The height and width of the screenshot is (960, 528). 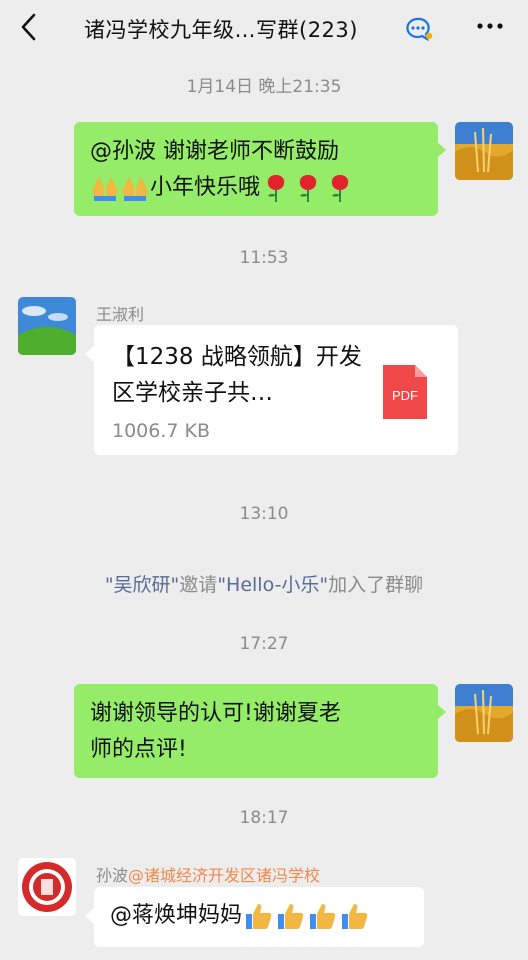 What do you see at coordinates (264, 258) in the screenshot?
I see `timestamp: 11:53` at bounding box center [264, 258].